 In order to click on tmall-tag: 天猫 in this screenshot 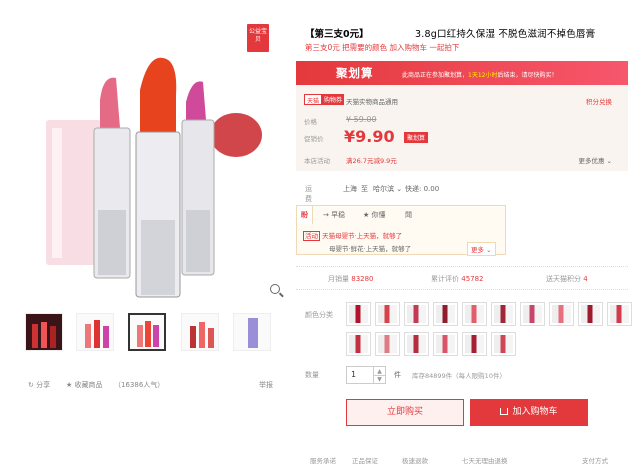, I will do `click(313, 99)`.